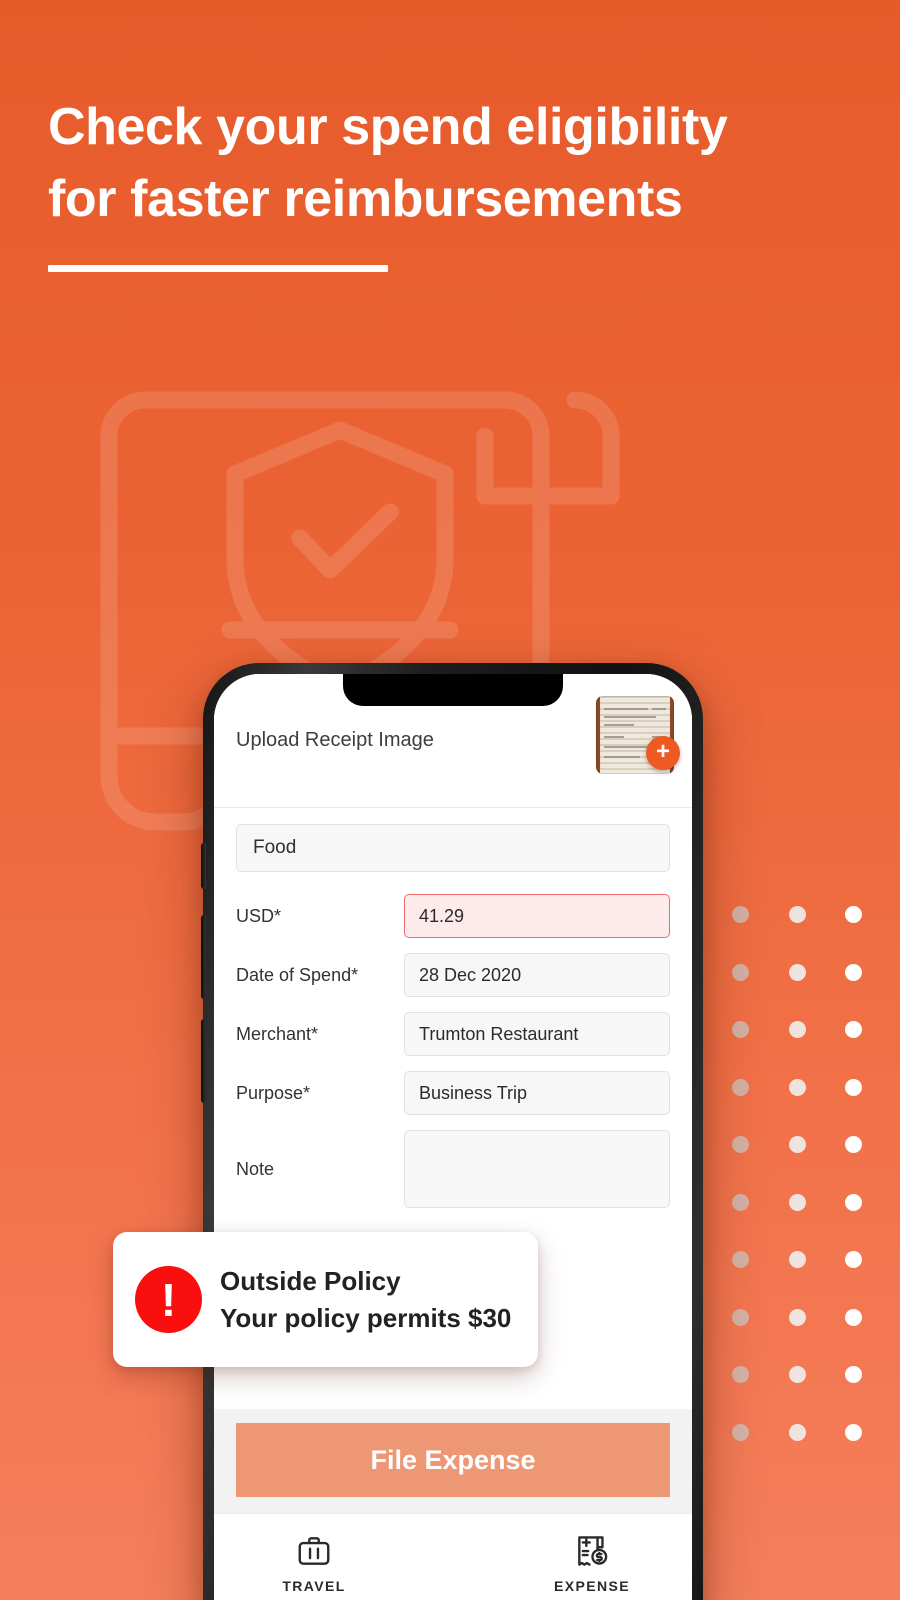 The width and height of the screenshot is (900, 1600). What do you see at coordinates (203, 866) in the screenshot?
I see `phone-mute-button` at bounding box center [203, 866].